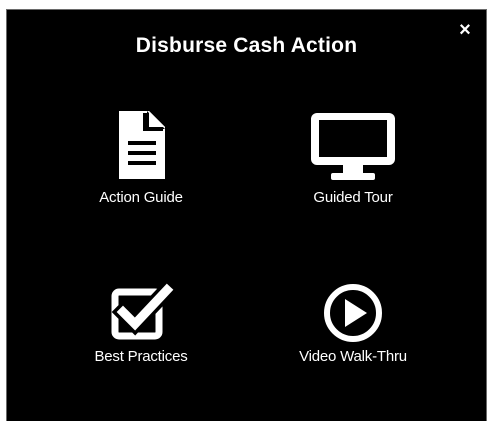  Describe the element at coordinates (141, 356) in the screenshot. I see `best-practices-label: Best Practices` at that location.